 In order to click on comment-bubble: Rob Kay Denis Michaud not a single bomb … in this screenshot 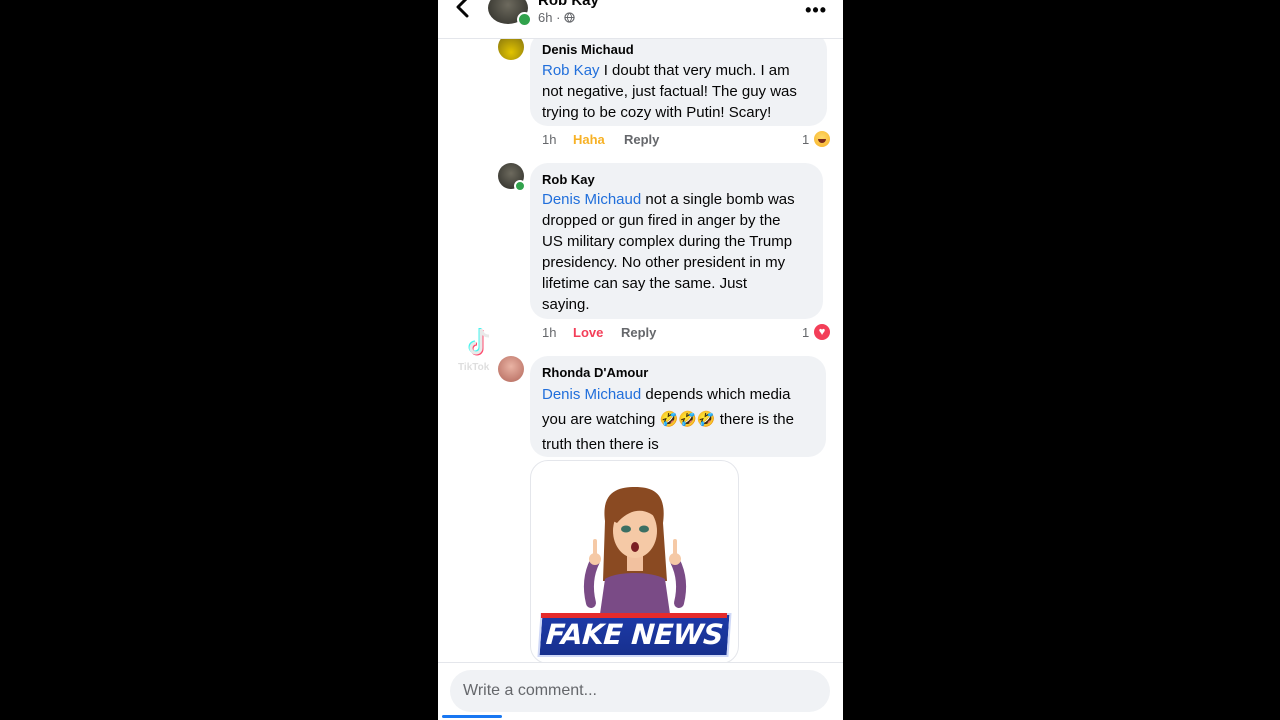, I will do `click(676, 241)`.